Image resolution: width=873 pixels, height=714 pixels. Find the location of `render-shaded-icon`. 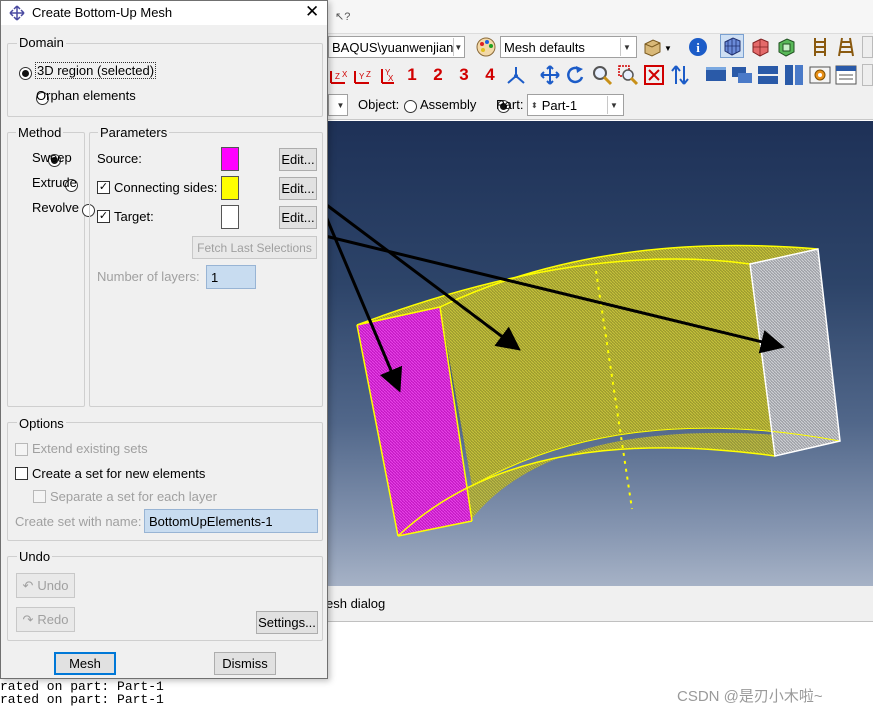

render-shaded-icon is located at coordinates (768, 75).